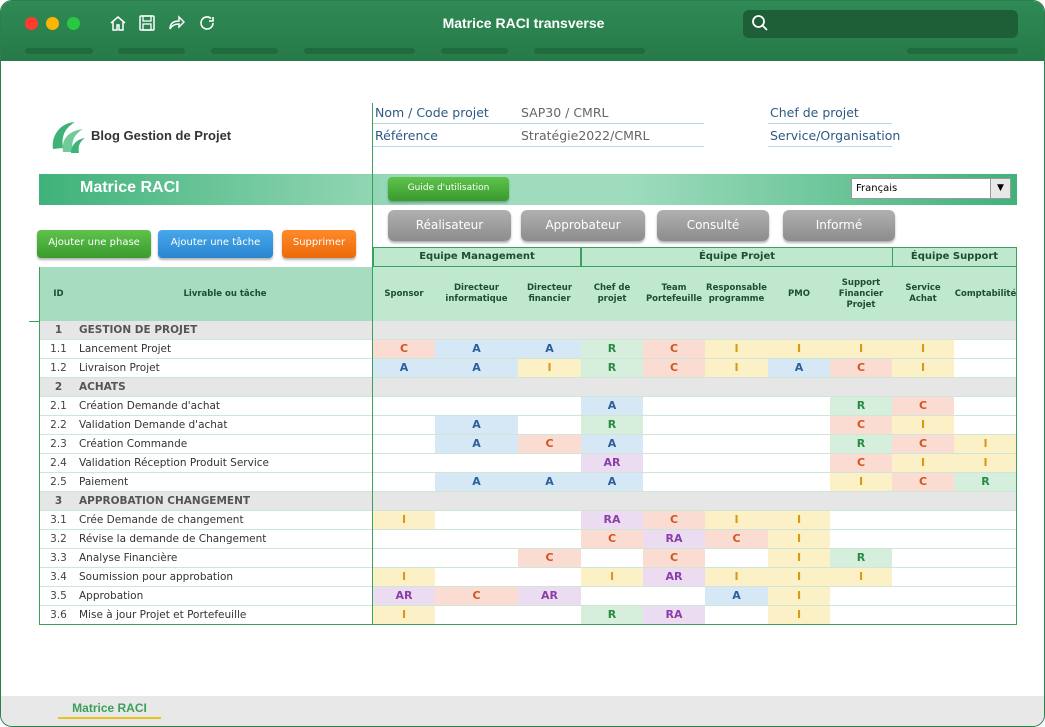 This screenshot has height=727, width=1045. What do you see at coordinates (528, 520) in the screenshot?
I see `task-row: 3.1 Crée Demande de changement I RA C I I` at bounding box center [528, 520].